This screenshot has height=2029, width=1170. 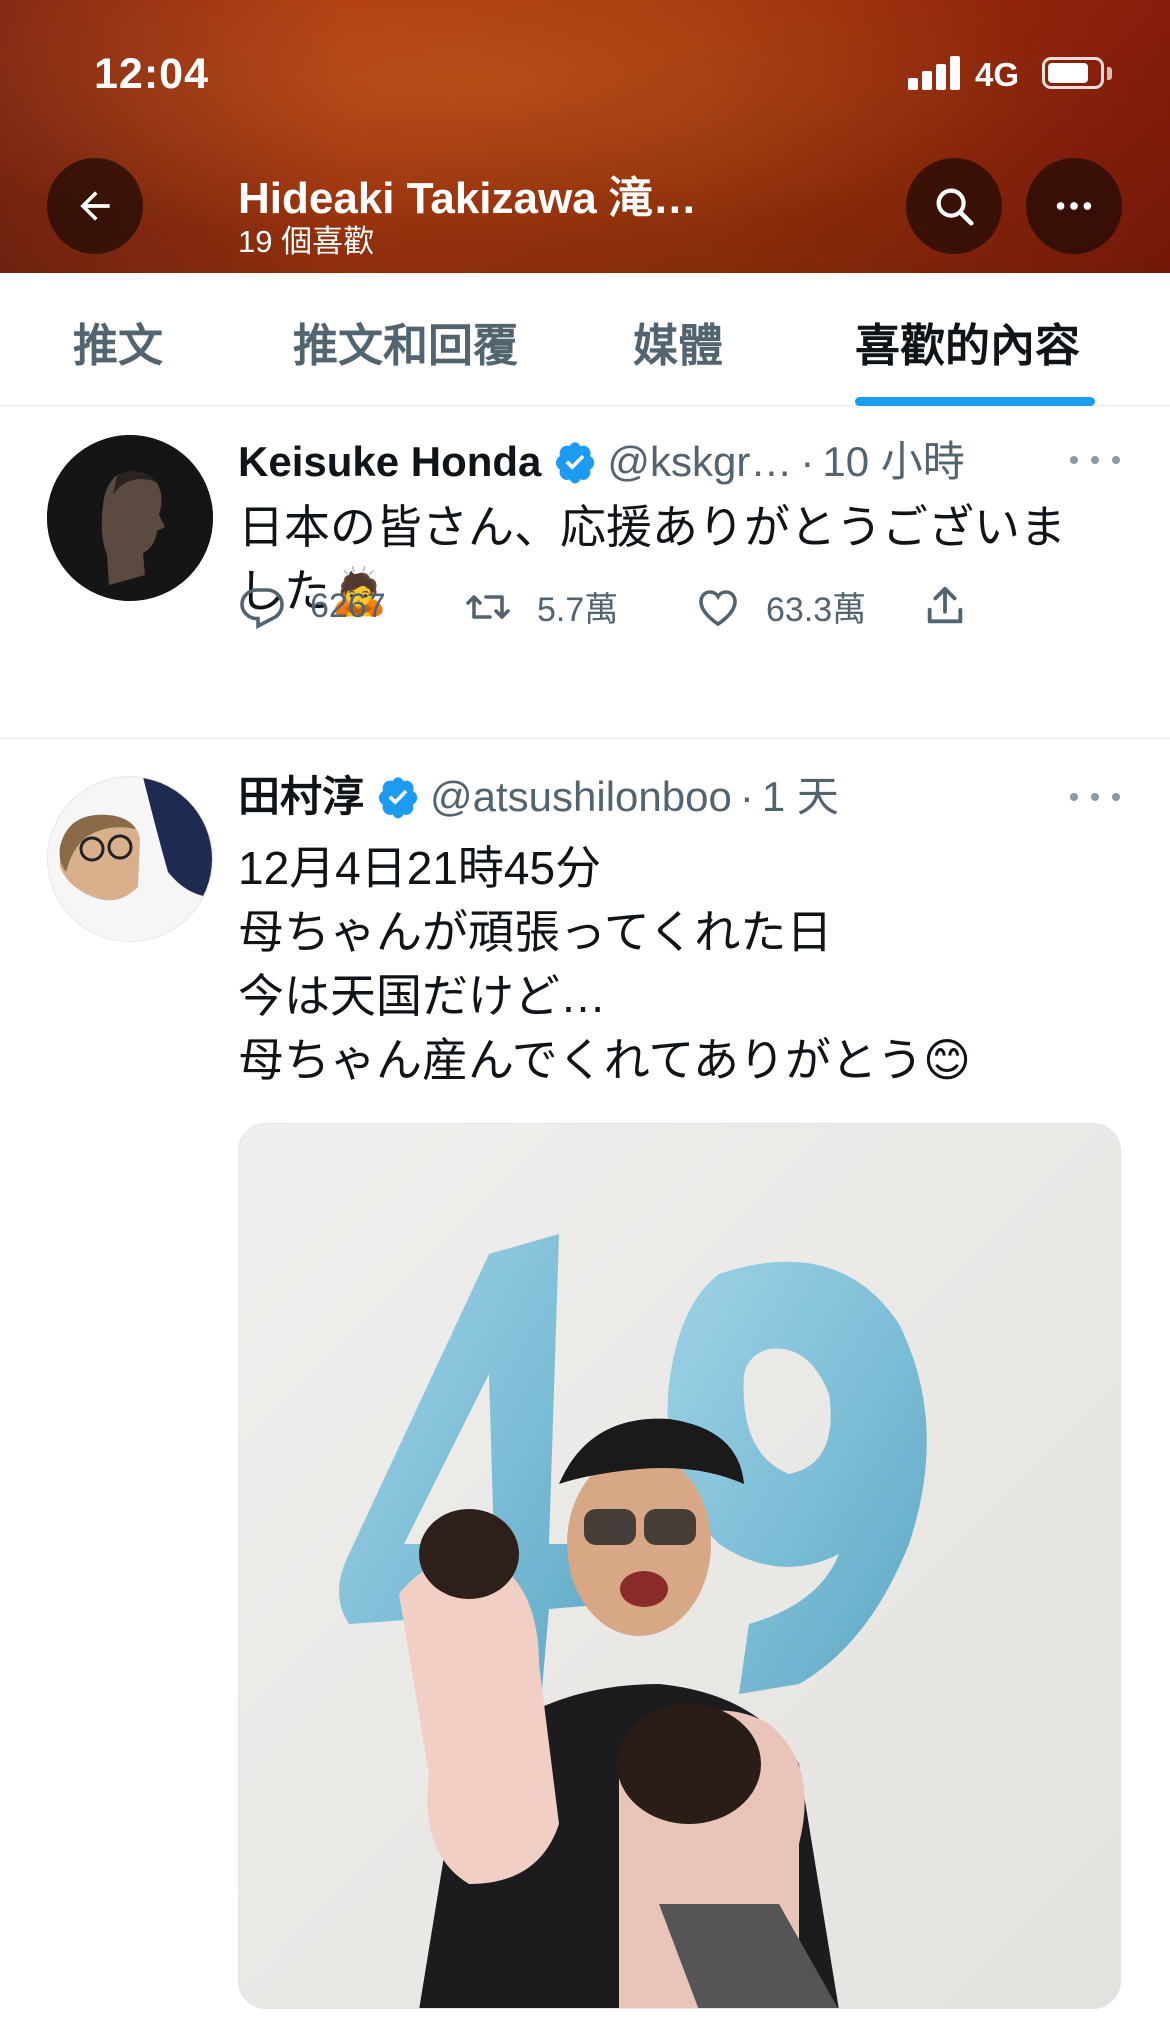 I want to click on more-options-button, so click(x=1074, y=206).